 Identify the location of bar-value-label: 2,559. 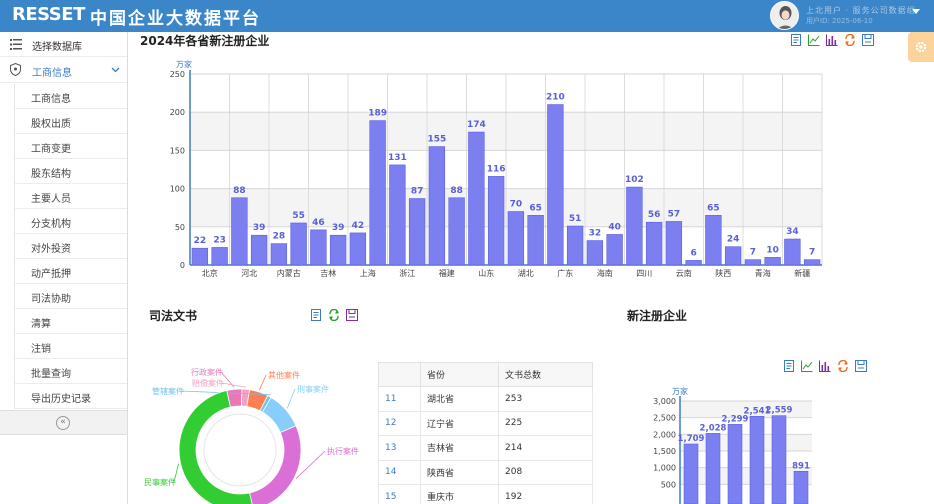
(779, 411).